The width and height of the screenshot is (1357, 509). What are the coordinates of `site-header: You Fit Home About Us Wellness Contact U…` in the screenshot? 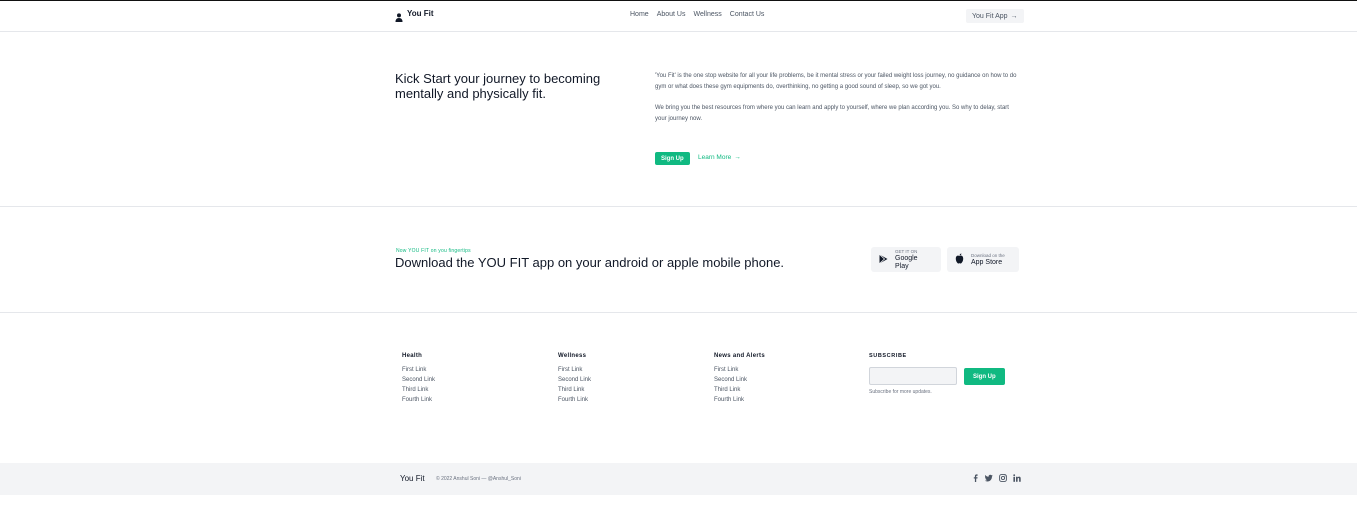 It's located at (678, 16).